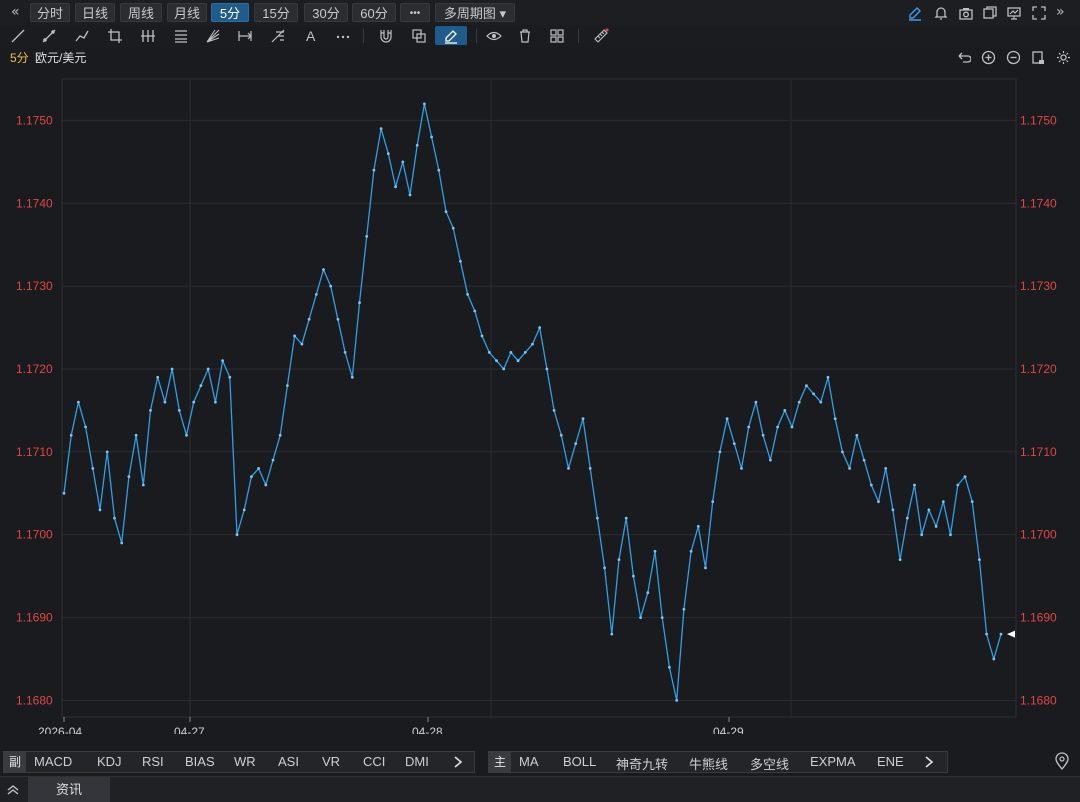 Image resolution: width=1080 pixels, height=802 pixels. Describe the element at coordinates (374, 12) in the screenshot. I see `period-tab-60min: 60分` at that location.